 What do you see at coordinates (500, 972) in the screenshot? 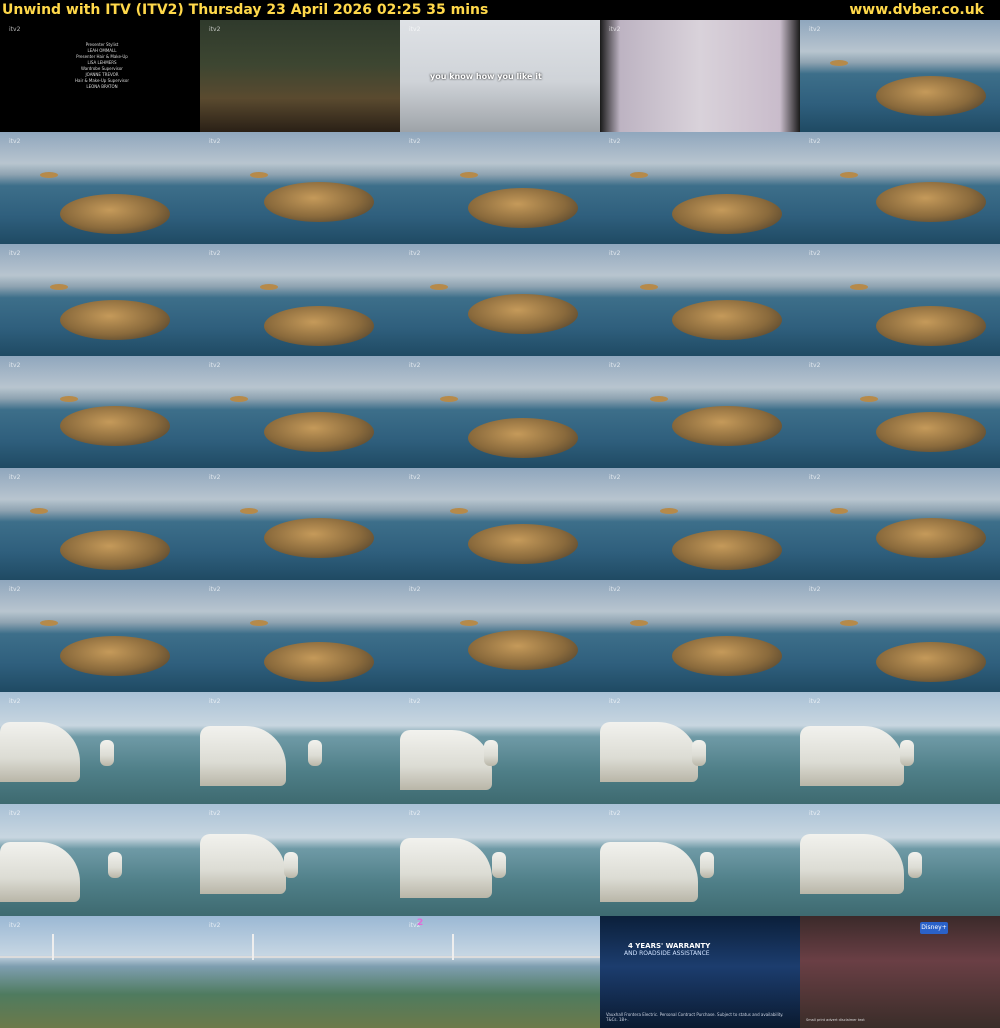
I see `thumbnail: itv2 2` at bounding box center [500, 972].